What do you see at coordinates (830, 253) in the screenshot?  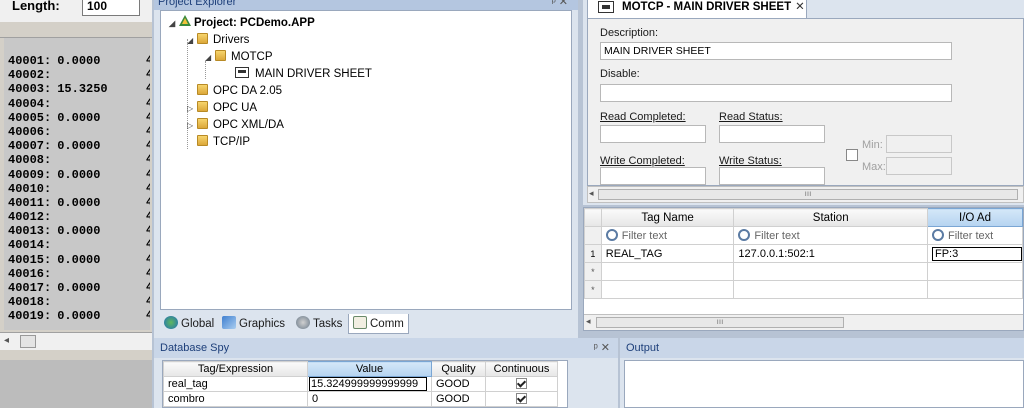 I see `cell-station: 127.0.0.1:502:1` at bounding box center [830, 253].